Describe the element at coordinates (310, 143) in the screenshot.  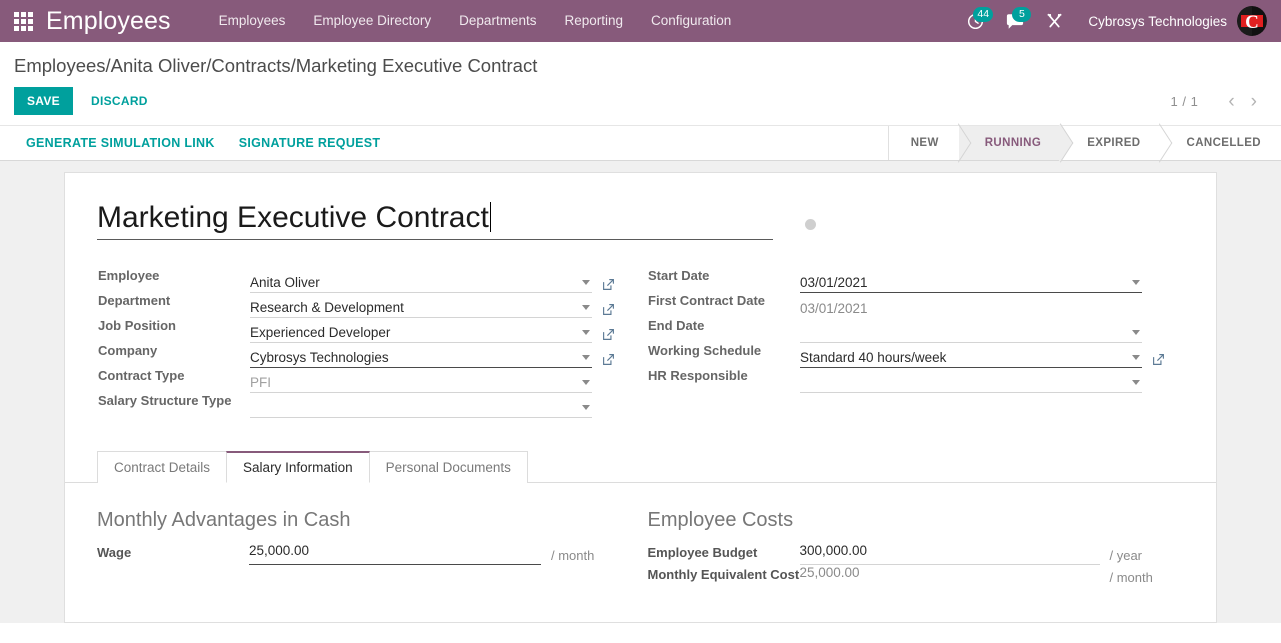
I see `signature-request-button: SIGNATURE REQUEST` at that location.